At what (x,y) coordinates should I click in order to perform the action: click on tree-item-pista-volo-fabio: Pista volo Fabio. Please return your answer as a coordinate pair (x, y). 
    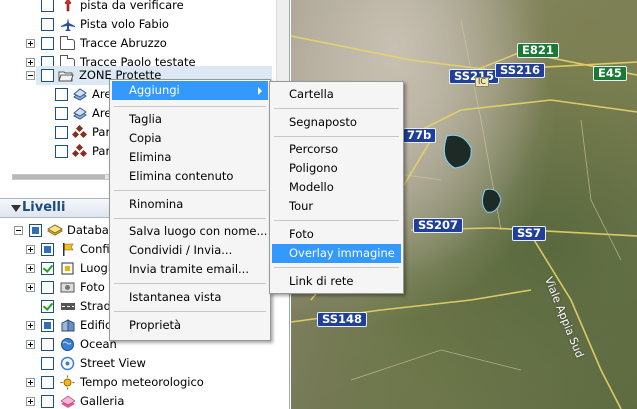
    Looking at the image, I should click on (140, 24).